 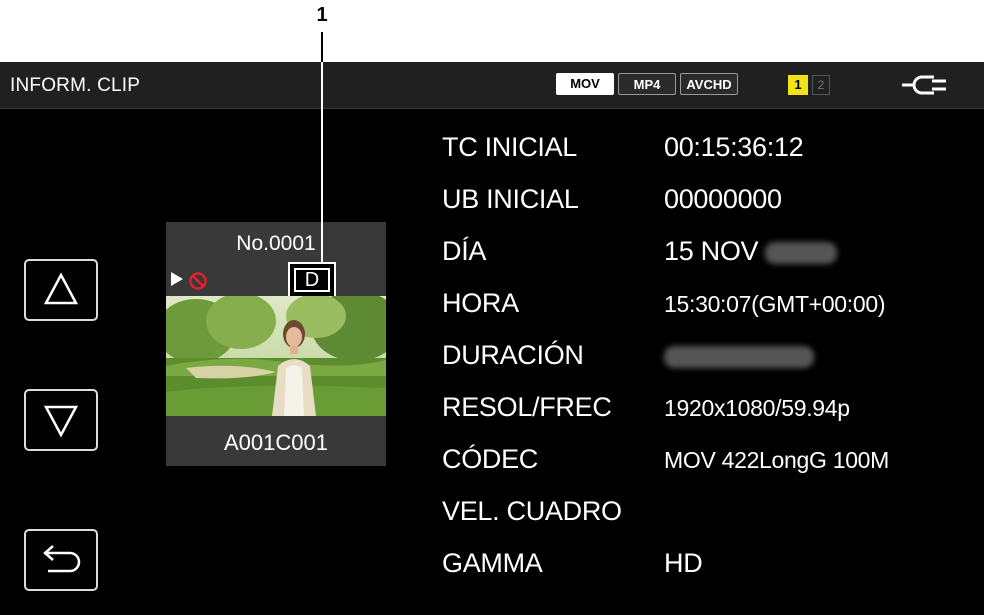 What do you see at coordinates (532, 511) in the screenshot?
I see `info-label-frame-rate: VEL. CUADRO` at bounding box center [532, 511].